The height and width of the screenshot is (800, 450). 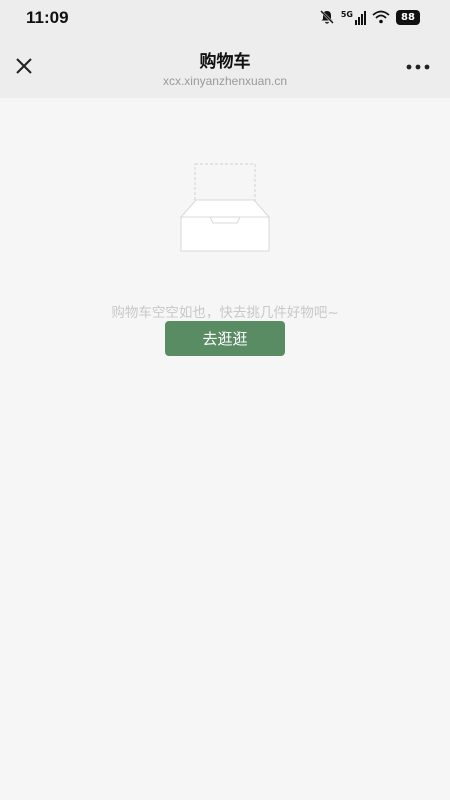 I want to click on network-label: 5G, so click(x=346, y=14).